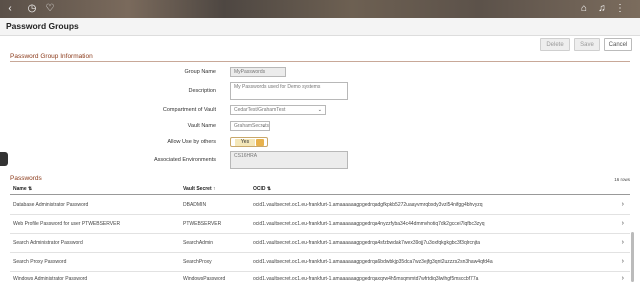  Describe the element at coordinates (198, 243) in the screenshot. I see `row-secret: SearchAdmin` at that location.